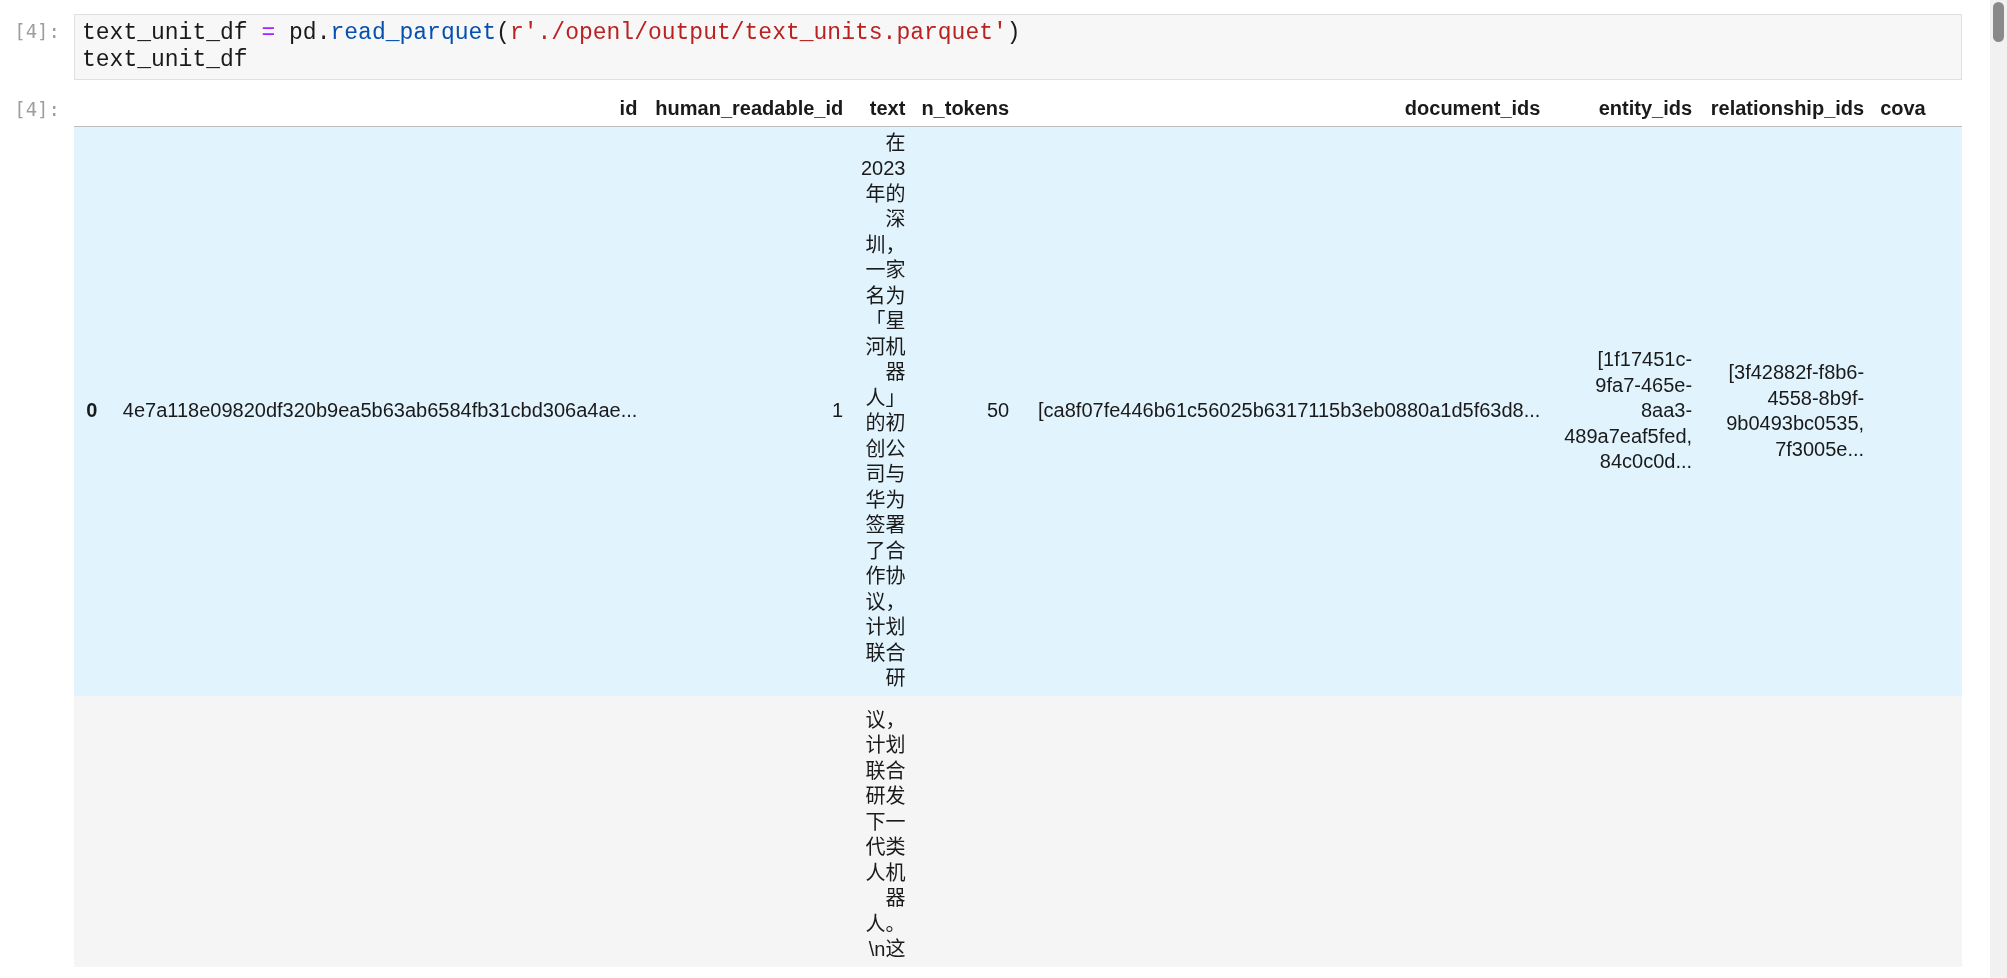 The width and height of the screenshot is (2007, 978). I want to click on column-header: relationship_ids, so click(1786, 109).